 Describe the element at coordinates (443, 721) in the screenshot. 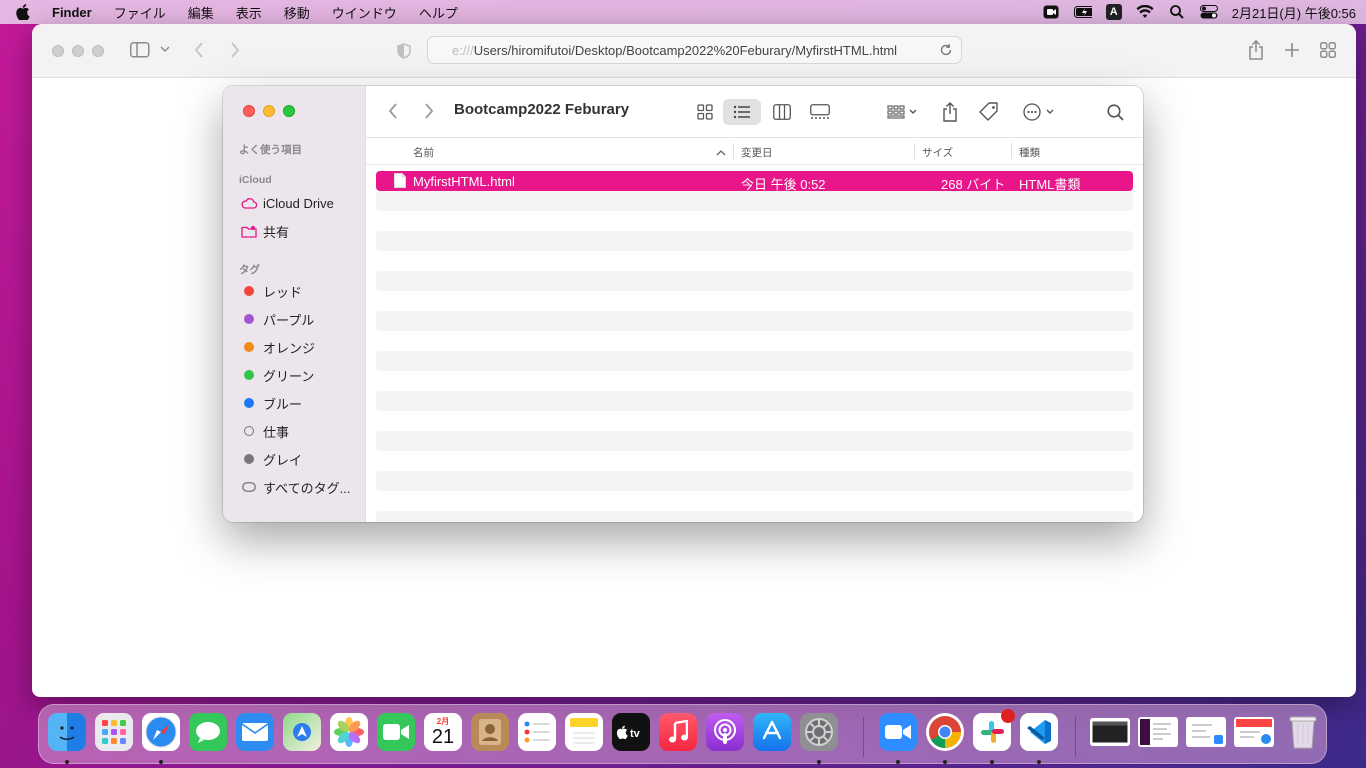

I see `calendar-month: 2月` at that location.